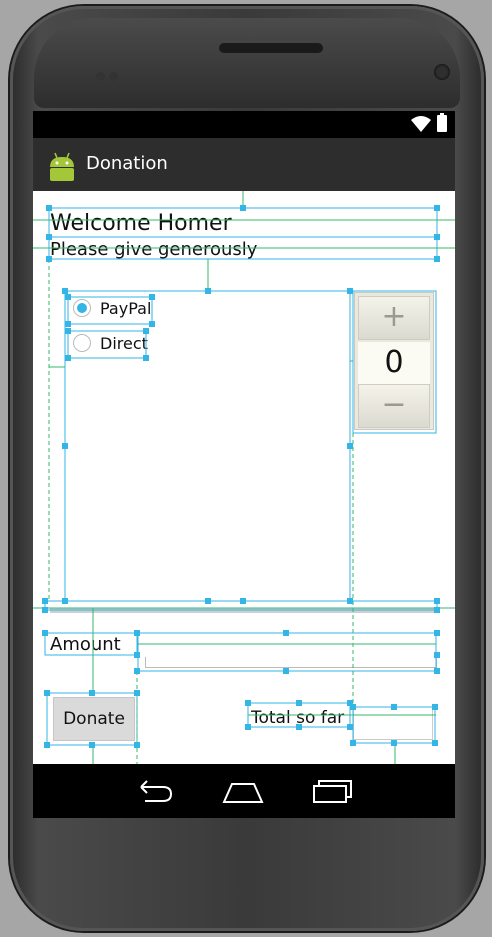 This screenshot has height=937, width=492. I want to click on radio-paypal-label: PayPal, so click(126, 308).